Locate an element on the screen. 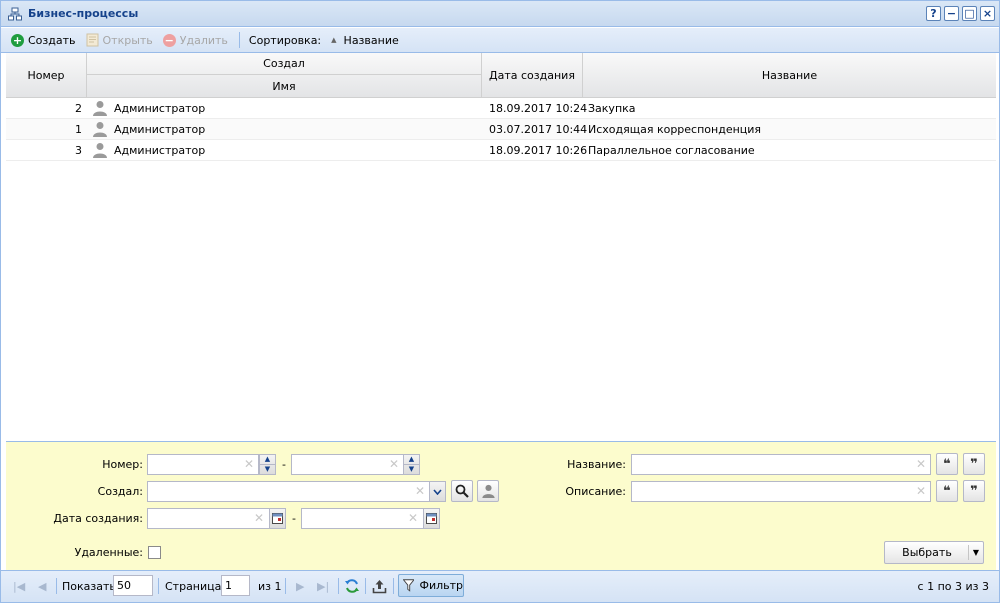  creator-dropdown-trigger is located at coordinates (437, 491).